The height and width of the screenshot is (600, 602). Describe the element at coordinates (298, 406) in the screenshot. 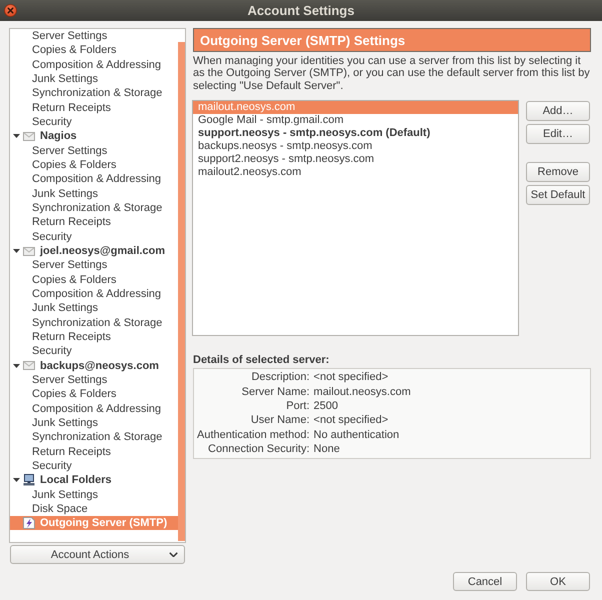

I see `detail-label: Port:` at that location.